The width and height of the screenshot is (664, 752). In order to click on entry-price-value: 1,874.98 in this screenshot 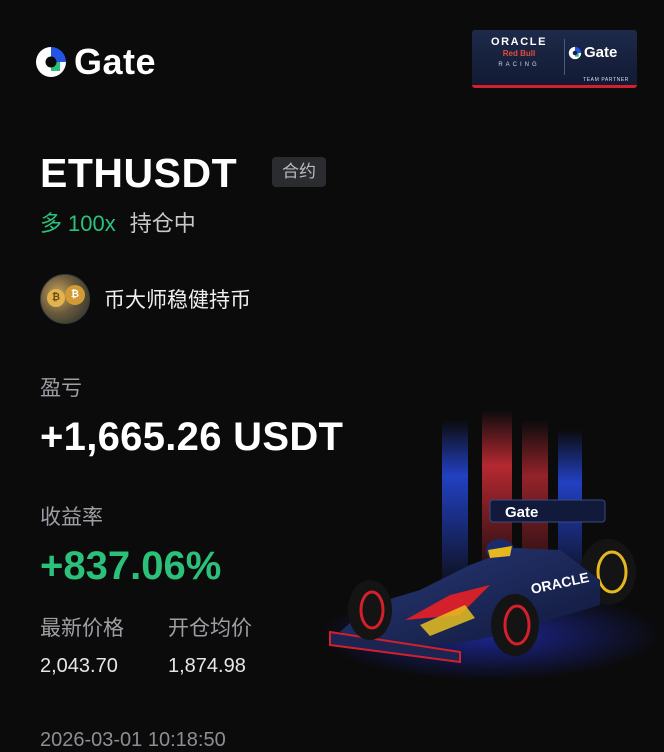, I will do `click(207, 666)`.